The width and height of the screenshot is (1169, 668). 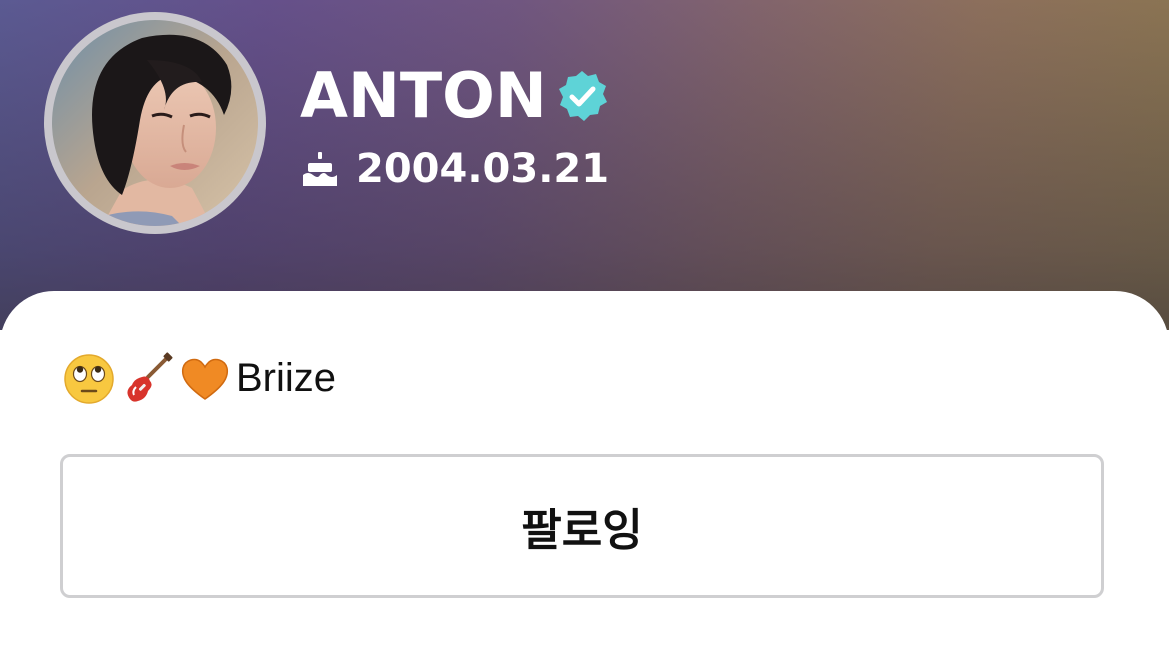 What do you see at coordinates (483, 169) in the screenshot?
I see `birthday-date: 2004.03.21` at bounding box center [483, 169].